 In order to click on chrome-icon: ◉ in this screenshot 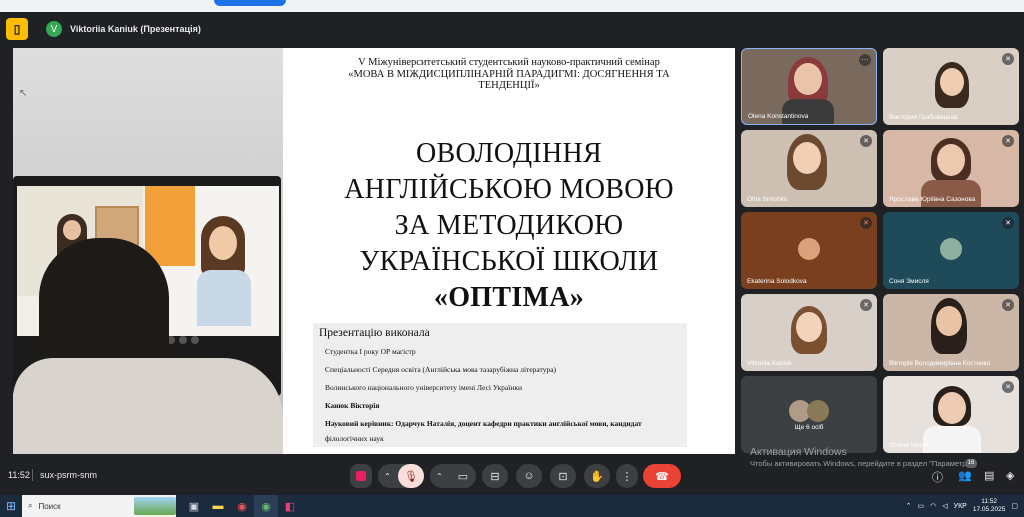, I will do `click(242, 506)`.